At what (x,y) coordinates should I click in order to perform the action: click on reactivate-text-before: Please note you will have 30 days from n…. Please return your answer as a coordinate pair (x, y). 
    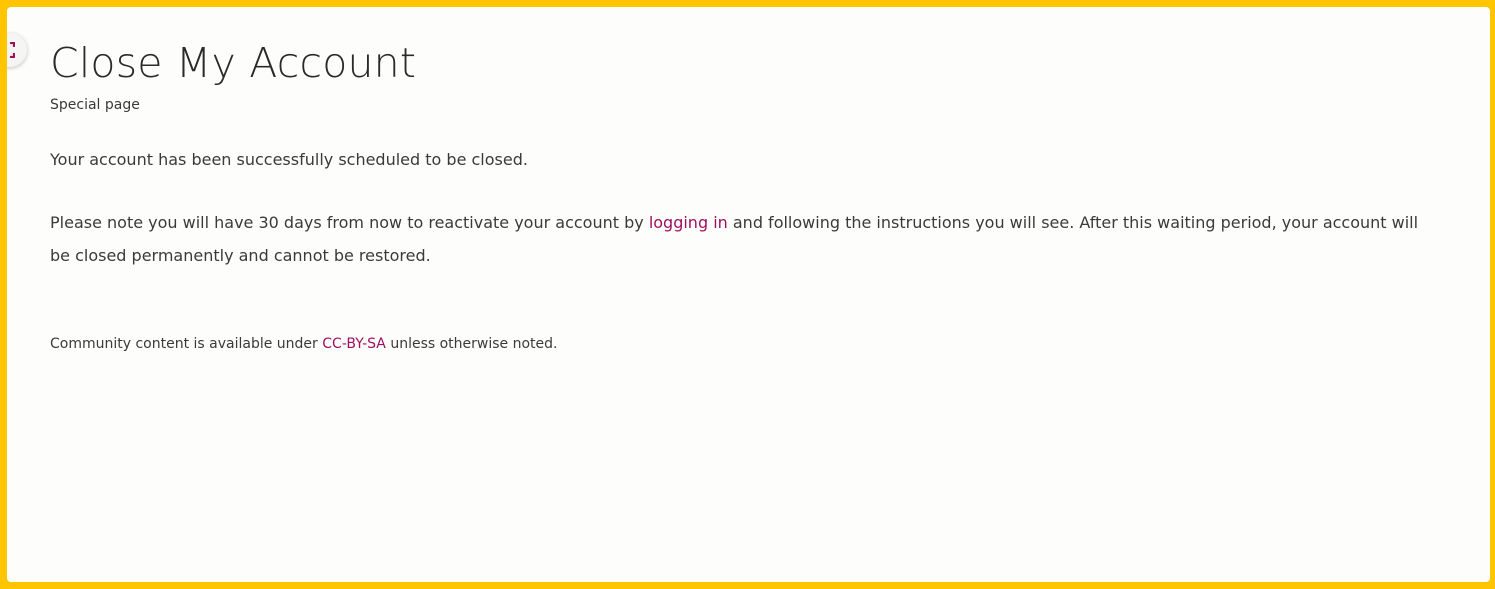
    Looking at the image, I should click on (349, 222).